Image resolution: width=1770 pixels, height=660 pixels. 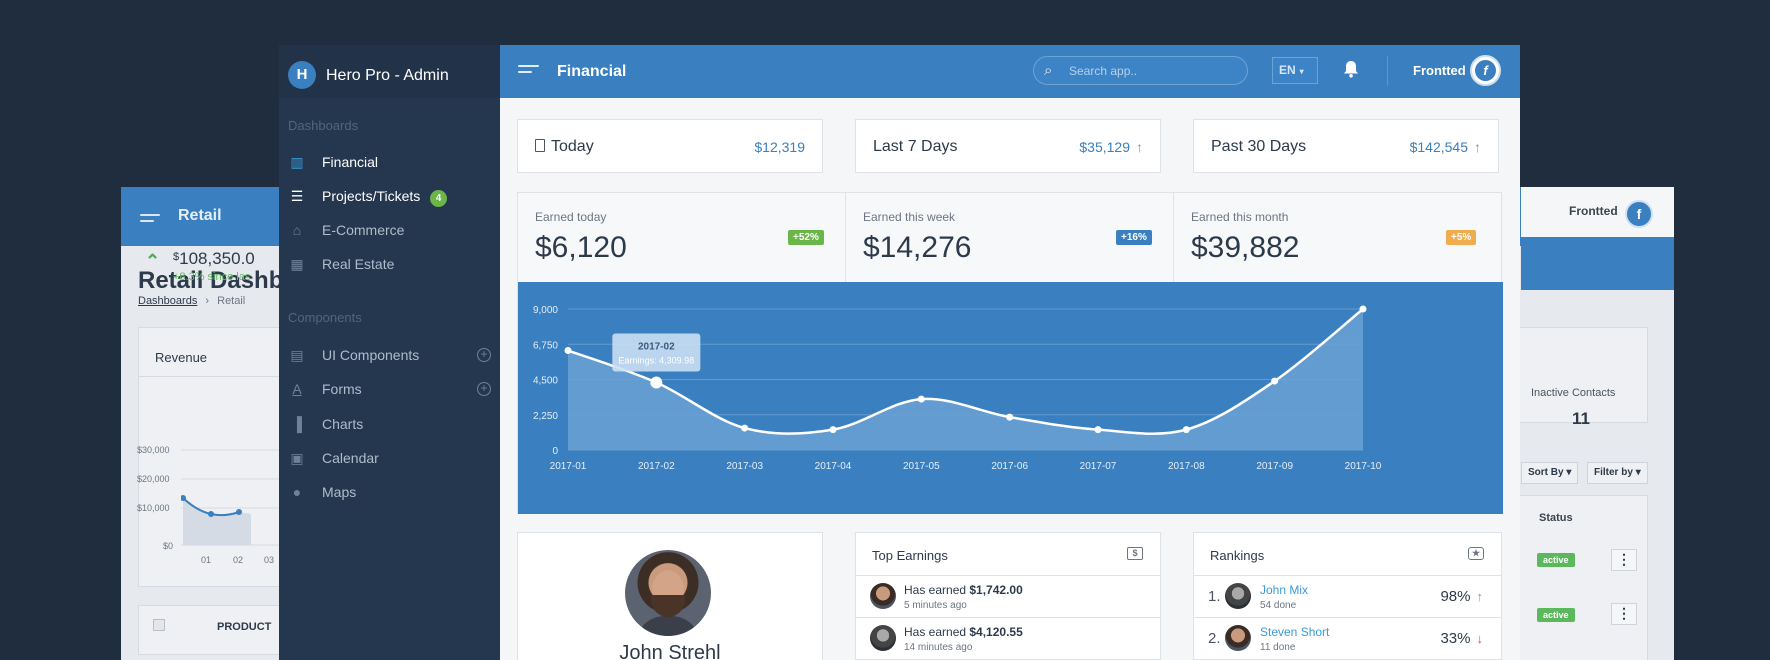 What do you see at coordinates (389, 356) in the screenshot?
I see `sidebar-item-ui-components: ▤ UI Components +` at bounding box center [389, 356].